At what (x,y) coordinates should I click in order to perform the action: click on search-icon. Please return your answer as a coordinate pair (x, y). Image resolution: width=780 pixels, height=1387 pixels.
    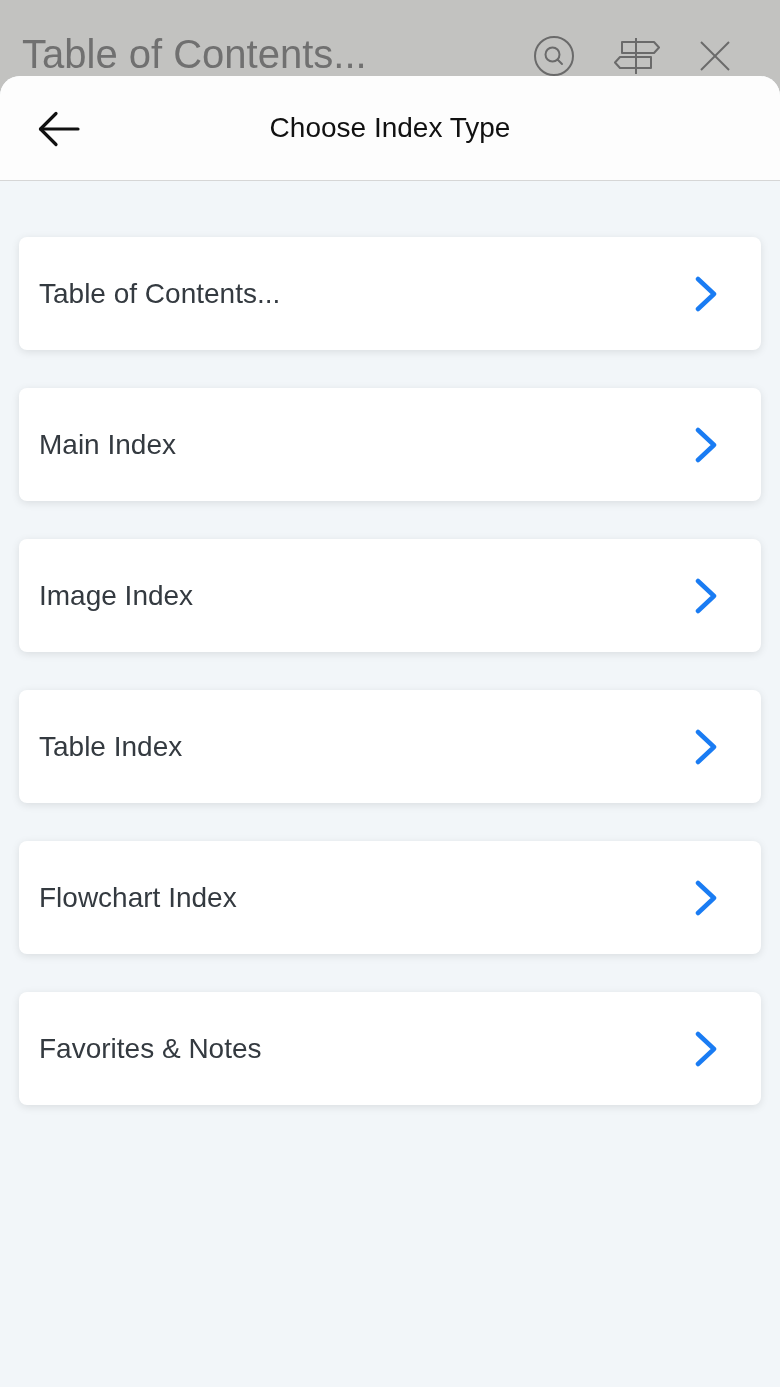
    Looking at the image, I should click on (554, 56).